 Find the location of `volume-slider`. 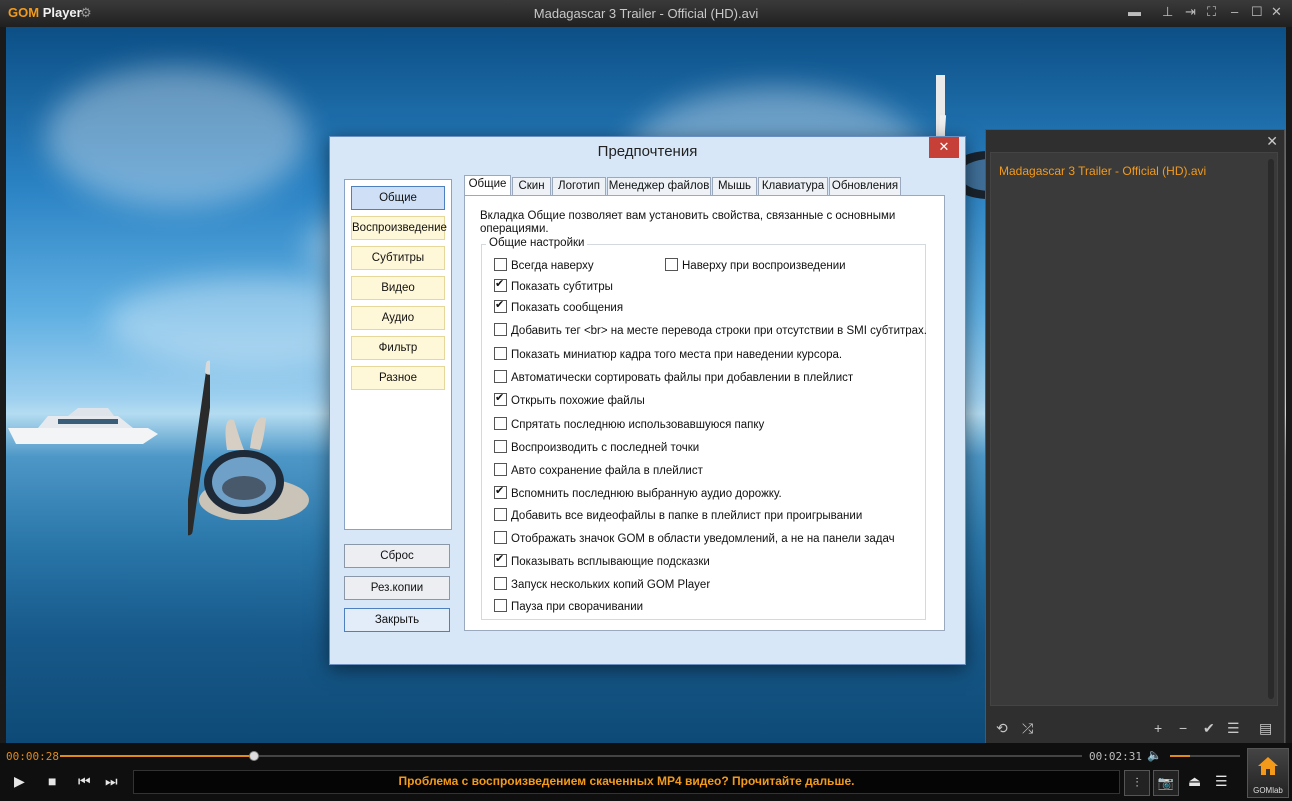

volume-slider is located at coordinates (1205, 756).